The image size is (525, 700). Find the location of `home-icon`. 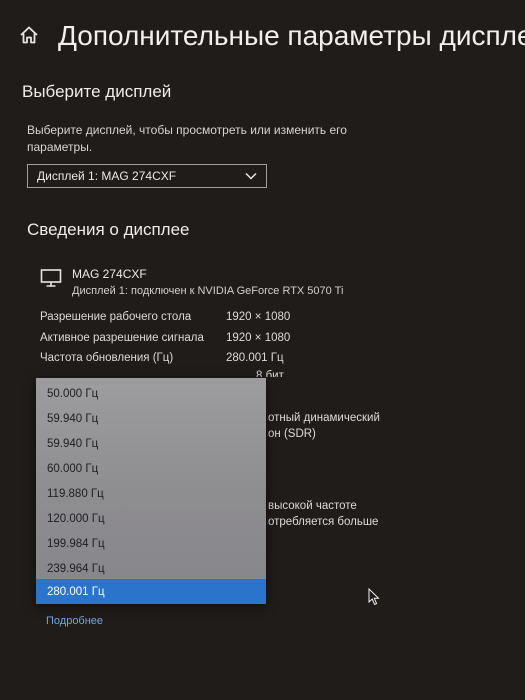

home-icon is located at coordinates (29, 35).